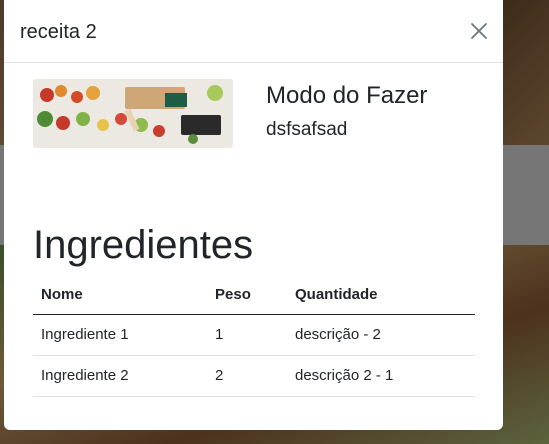 This screenshot has width=549, height=444. I want to click on recipe-method-text: dsfsafsad, so click(307, 129).